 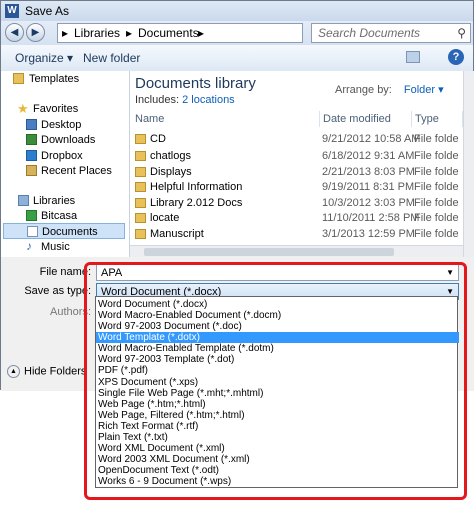 I want to click on file-date: 11/10/2011 2:58 PM, so click(x=371, y=218).